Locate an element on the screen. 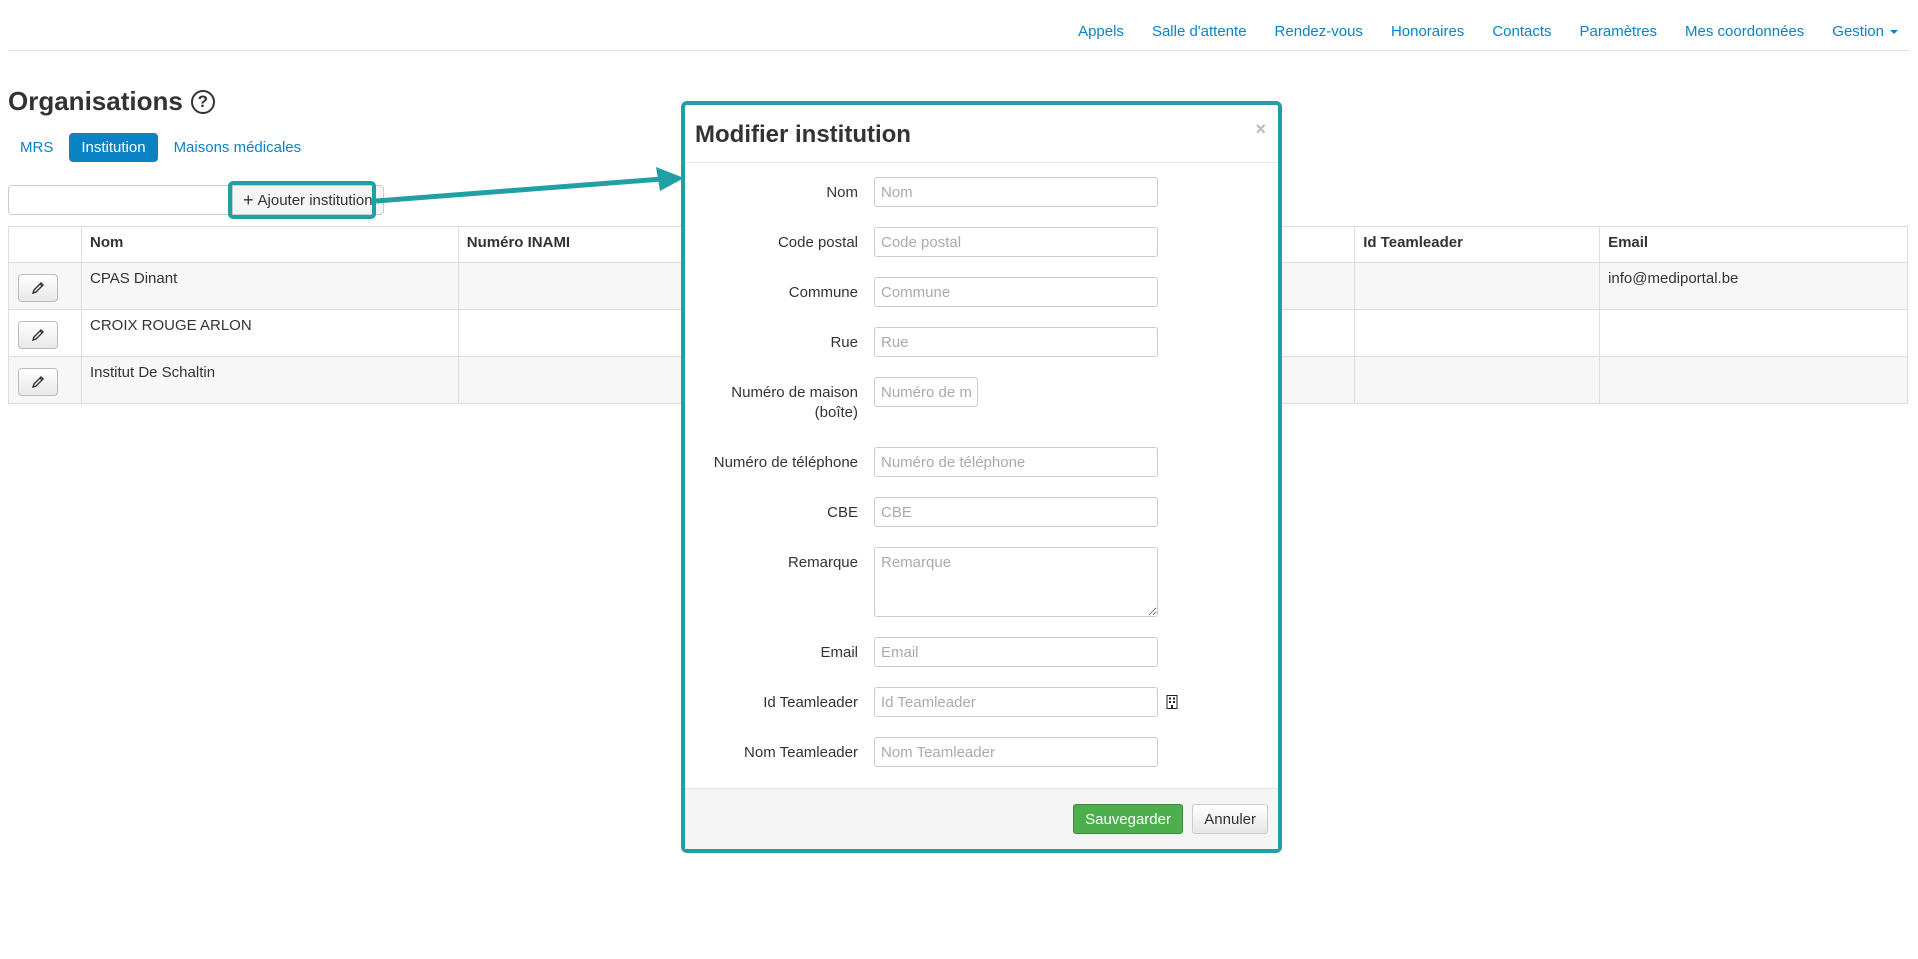  cell-nom: CPAS Dinant is located at coordinates (269, 286).